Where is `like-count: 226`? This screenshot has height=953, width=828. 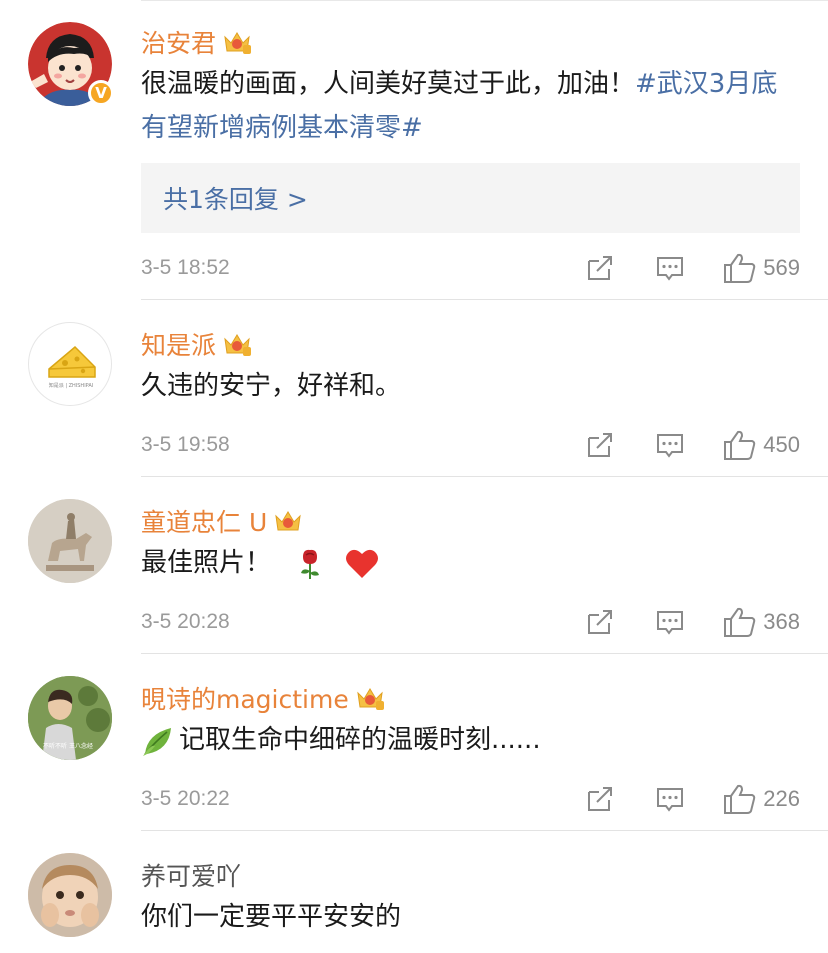
like-count: 226 is located at coordinates (781, 798).